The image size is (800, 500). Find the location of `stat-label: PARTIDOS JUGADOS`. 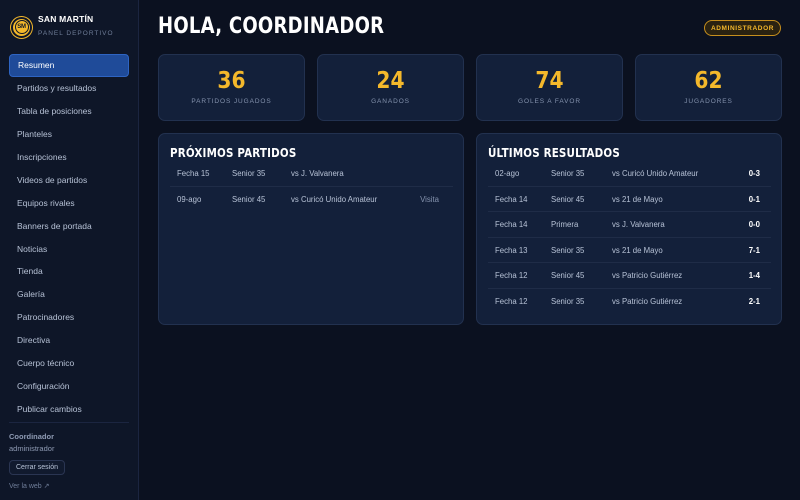

stat-label: PARTIDOS JUGADOS is located at coordinates (231, 101).